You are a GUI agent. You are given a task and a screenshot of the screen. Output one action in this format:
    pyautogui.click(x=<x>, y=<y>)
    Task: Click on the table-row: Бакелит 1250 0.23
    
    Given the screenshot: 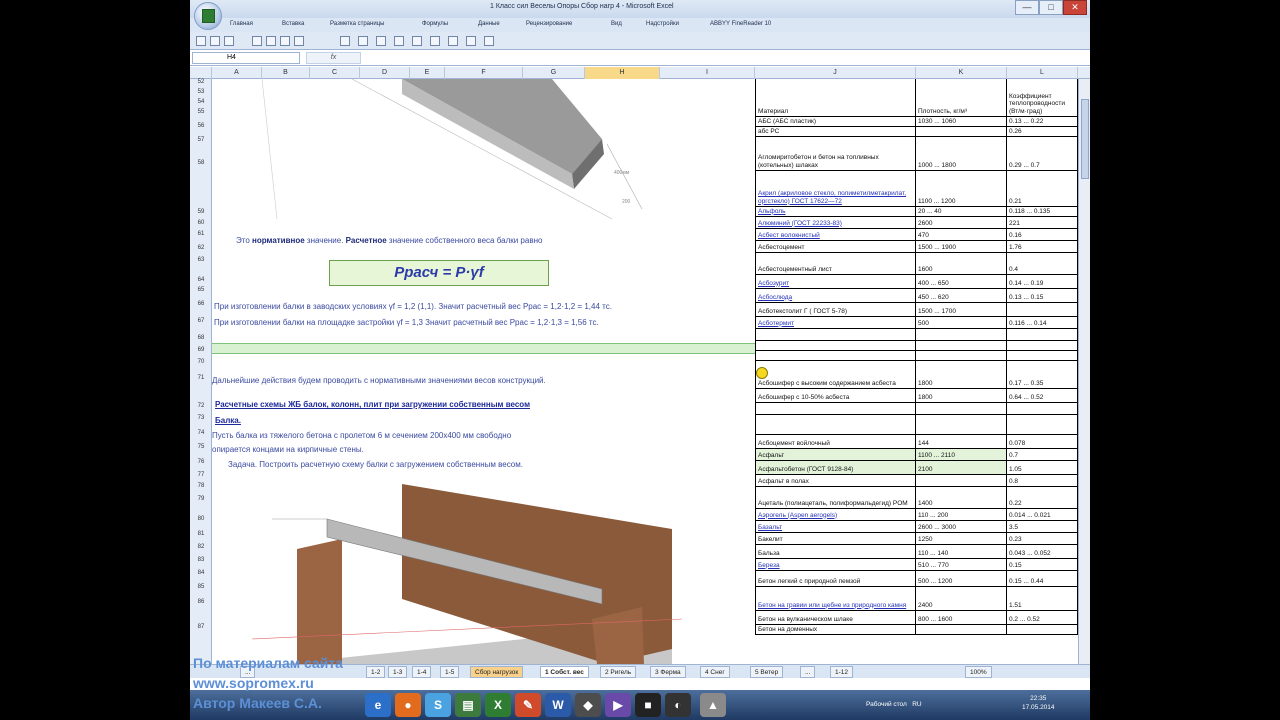 What is the action you would take?
    pyautogui.click(x=916, y=539)
    